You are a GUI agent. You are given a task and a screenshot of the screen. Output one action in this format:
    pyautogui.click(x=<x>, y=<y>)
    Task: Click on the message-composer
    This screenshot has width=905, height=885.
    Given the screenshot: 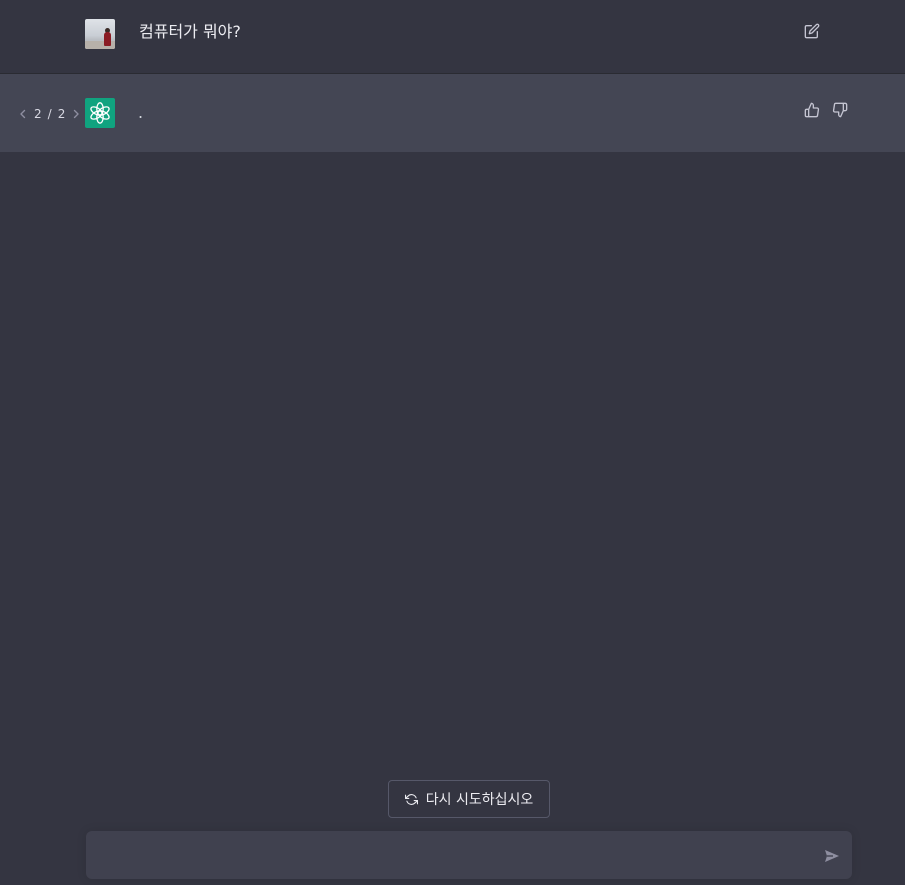 What is the action you would take?
    pyautogui.click(x=469, y=855)
    